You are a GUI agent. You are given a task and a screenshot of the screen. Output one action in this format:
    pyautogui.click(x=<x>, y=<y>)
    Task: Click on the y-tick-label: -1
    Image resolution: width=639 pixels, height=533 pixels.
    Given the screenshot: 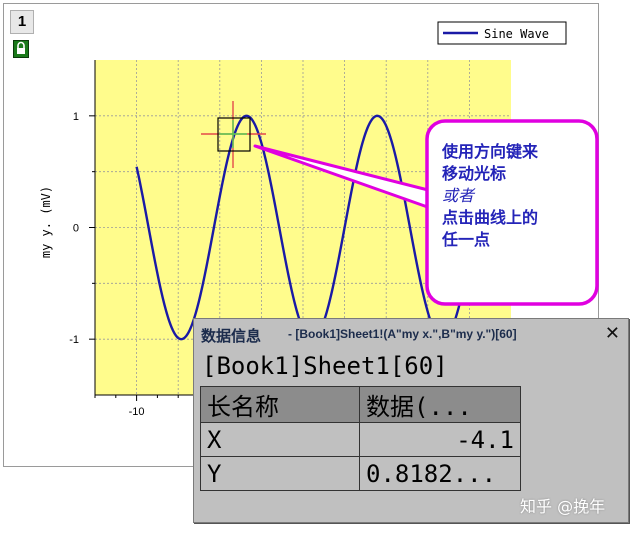 What is the action you would take?
    pyautogui.click(x=74, y=340)
    